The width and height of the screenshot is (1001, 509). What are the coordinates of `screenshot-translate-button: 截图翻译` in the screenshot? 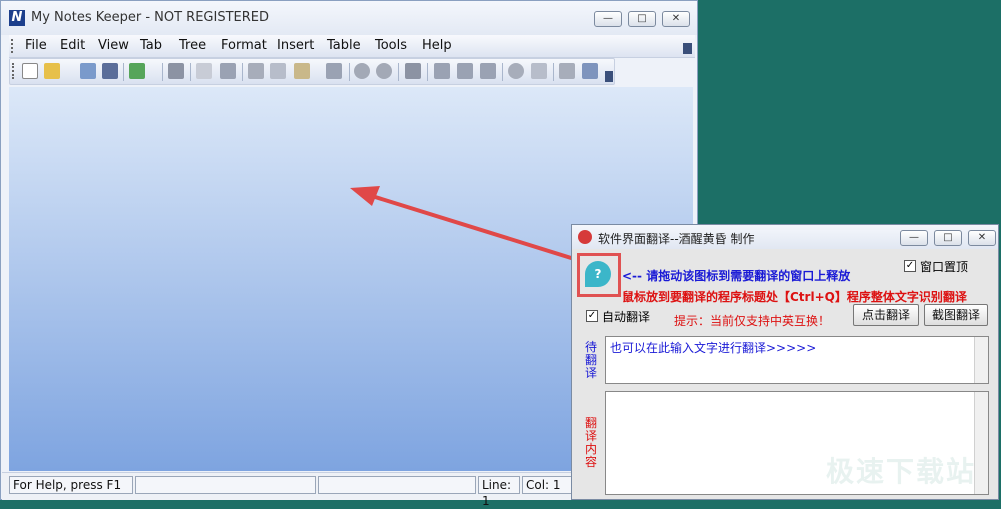 It's located at (956, 315).